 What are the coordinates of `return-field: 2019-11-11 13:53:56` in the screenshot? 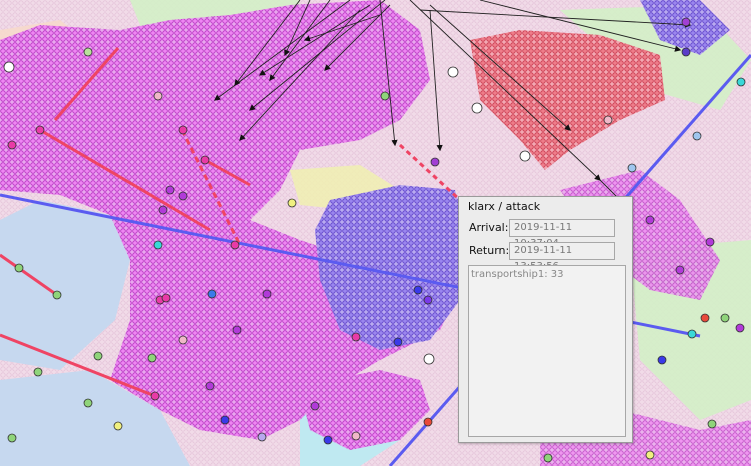 It's located at (562, 257).